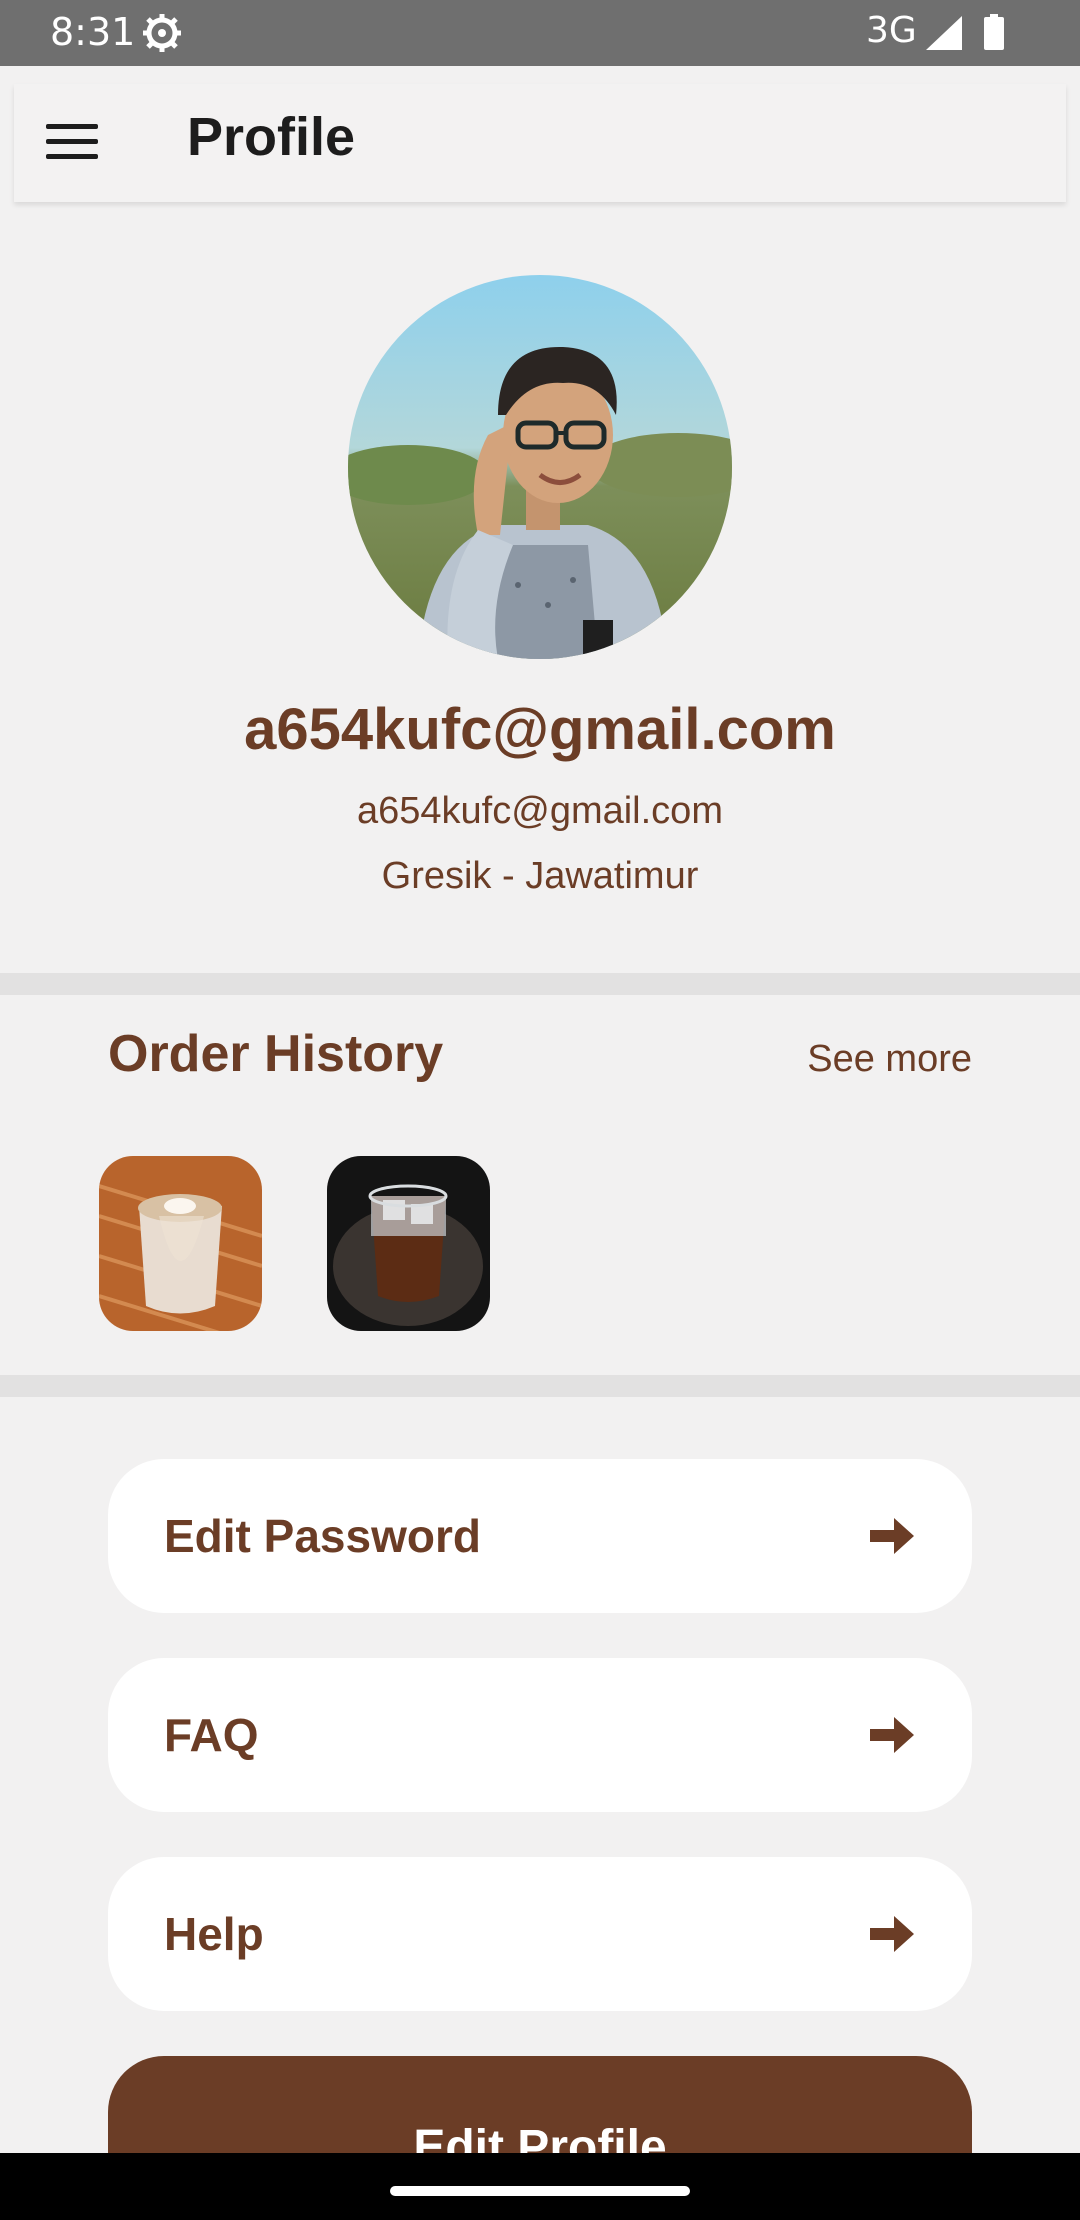  Describe the element at coordinates (540, 876) in the screenshot. I see `profile-location: Gresik - Jawatimur` at that location.